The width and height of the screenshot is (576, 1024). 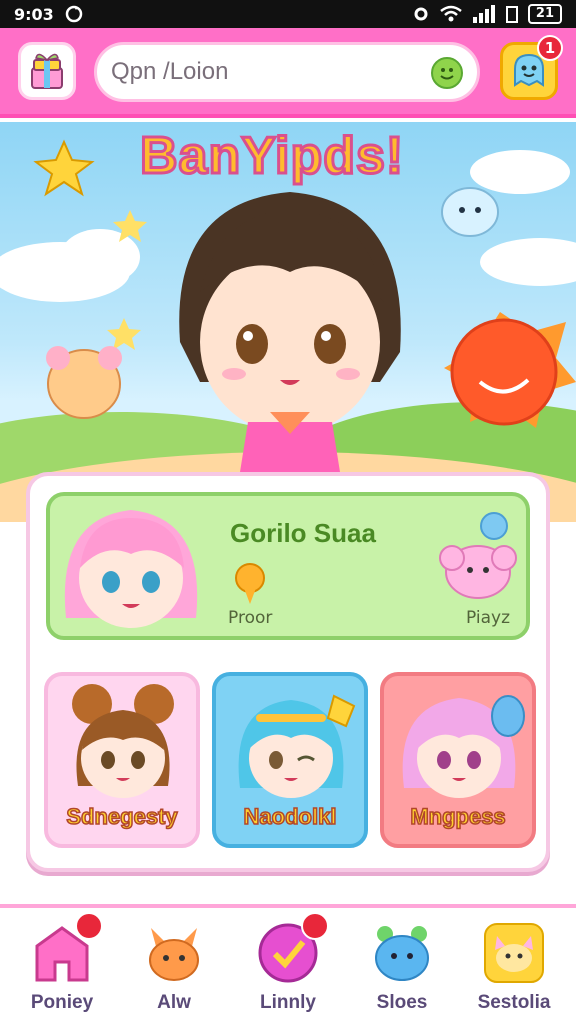 I want to click on nav-item-poniey: Poniey, so click(x=62, y=963).